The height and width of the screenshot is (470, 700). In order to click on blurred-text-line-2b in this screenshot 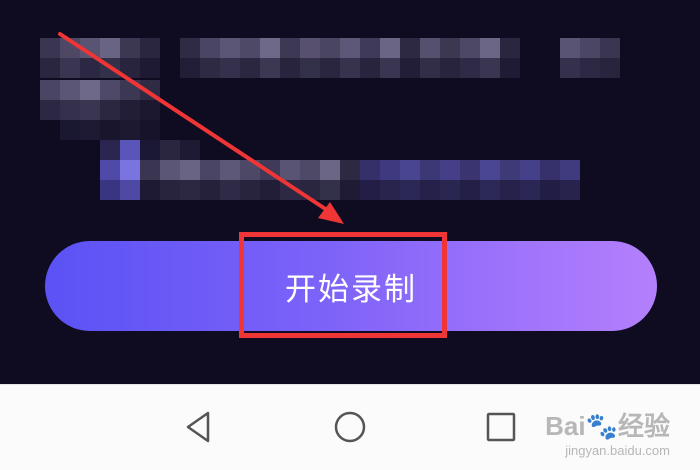, I will do `click(350, 130)`.